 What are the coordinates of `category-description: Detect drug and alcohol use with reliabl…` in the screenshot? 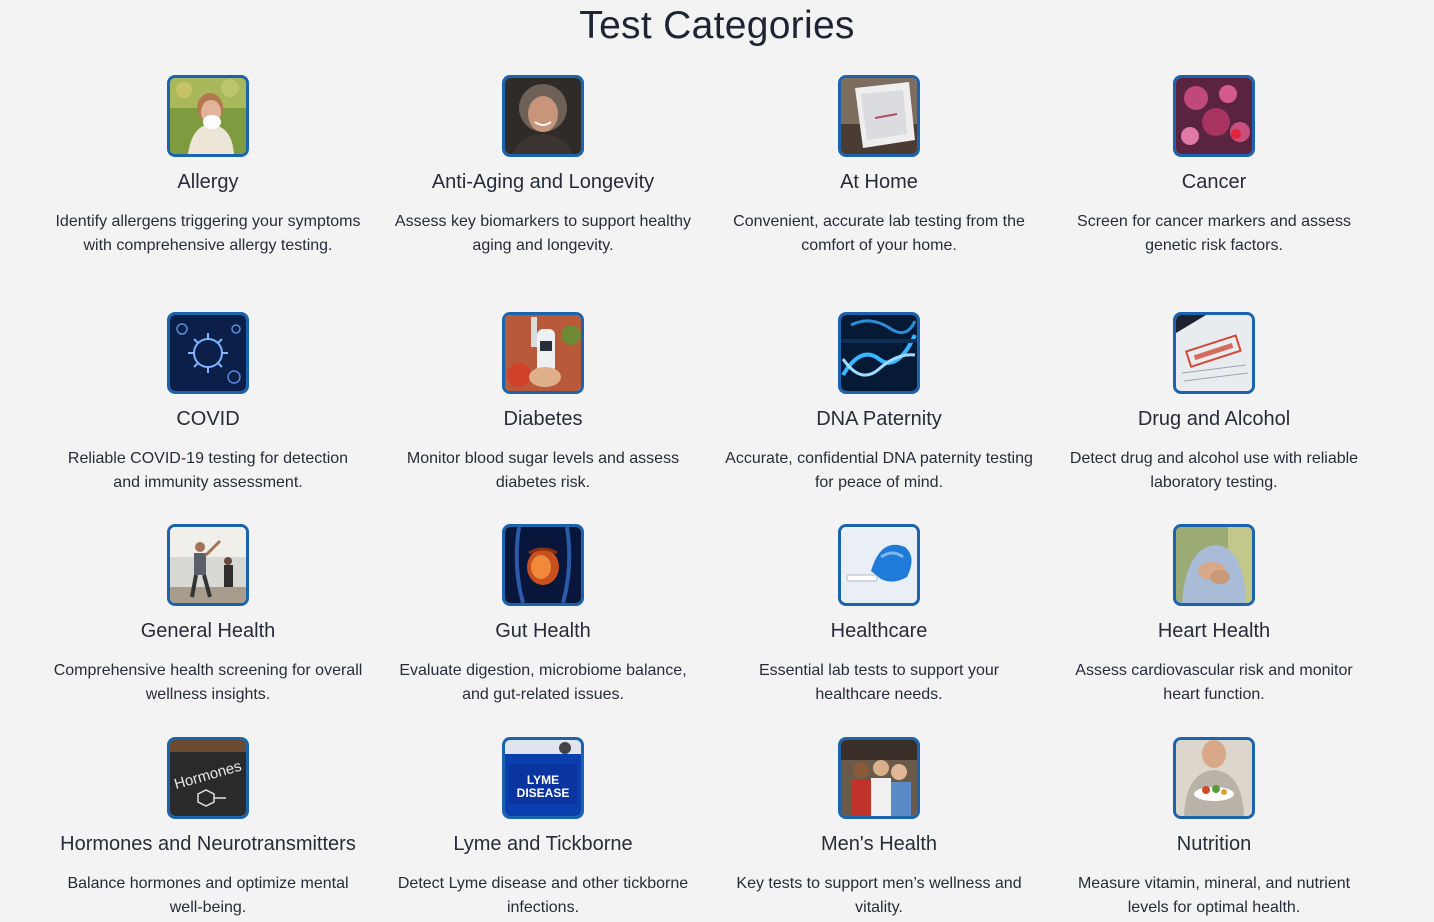 It's located at (1214, 470).